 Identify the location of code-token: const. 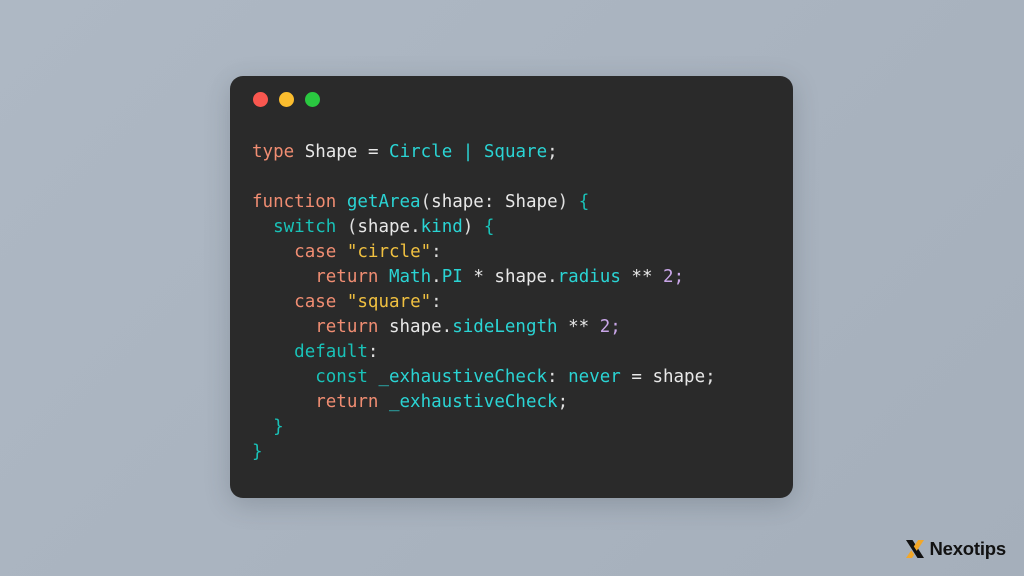
(341, 377).